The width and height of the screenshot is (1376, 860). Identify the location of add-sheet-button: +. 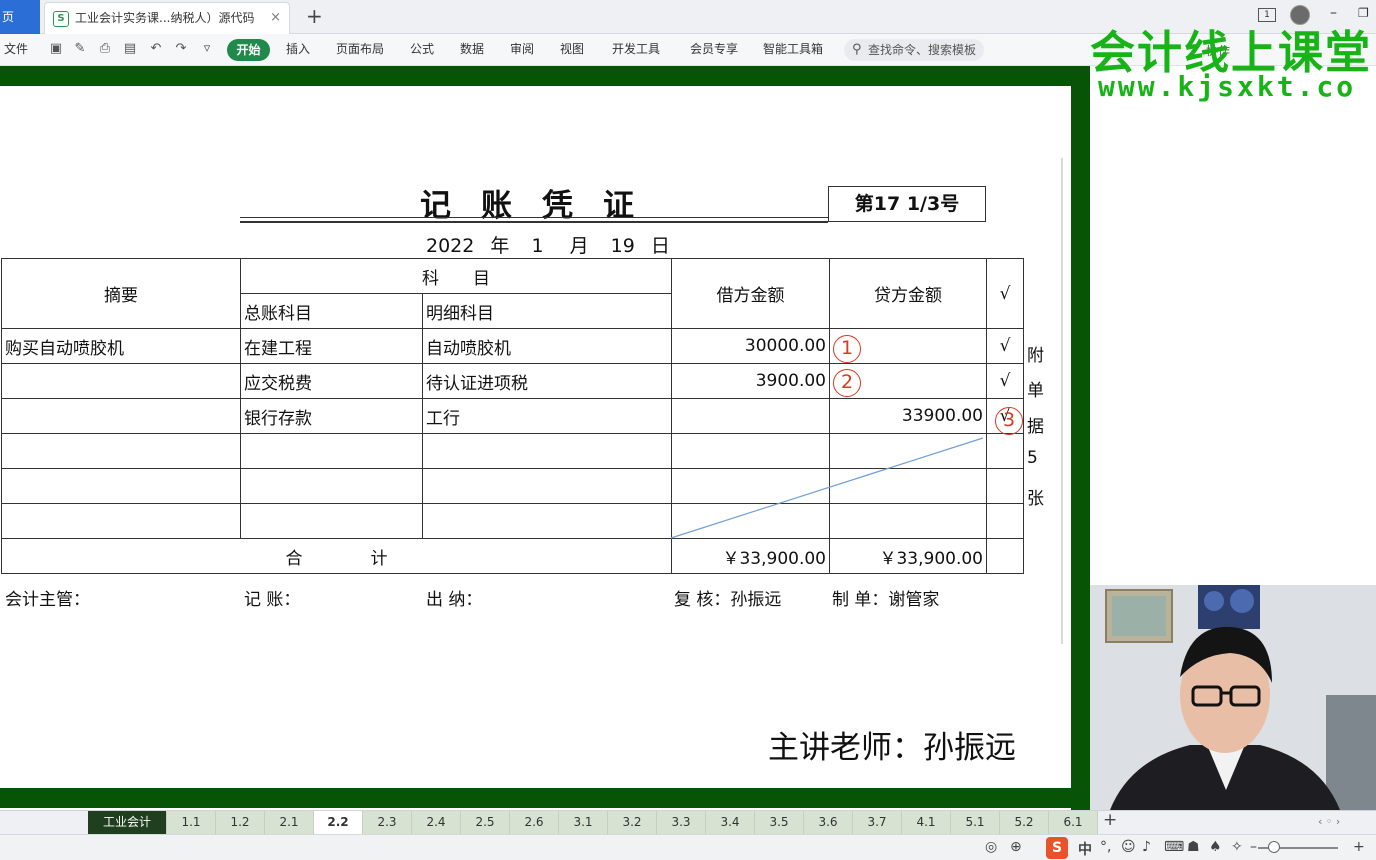
(1110, 820).